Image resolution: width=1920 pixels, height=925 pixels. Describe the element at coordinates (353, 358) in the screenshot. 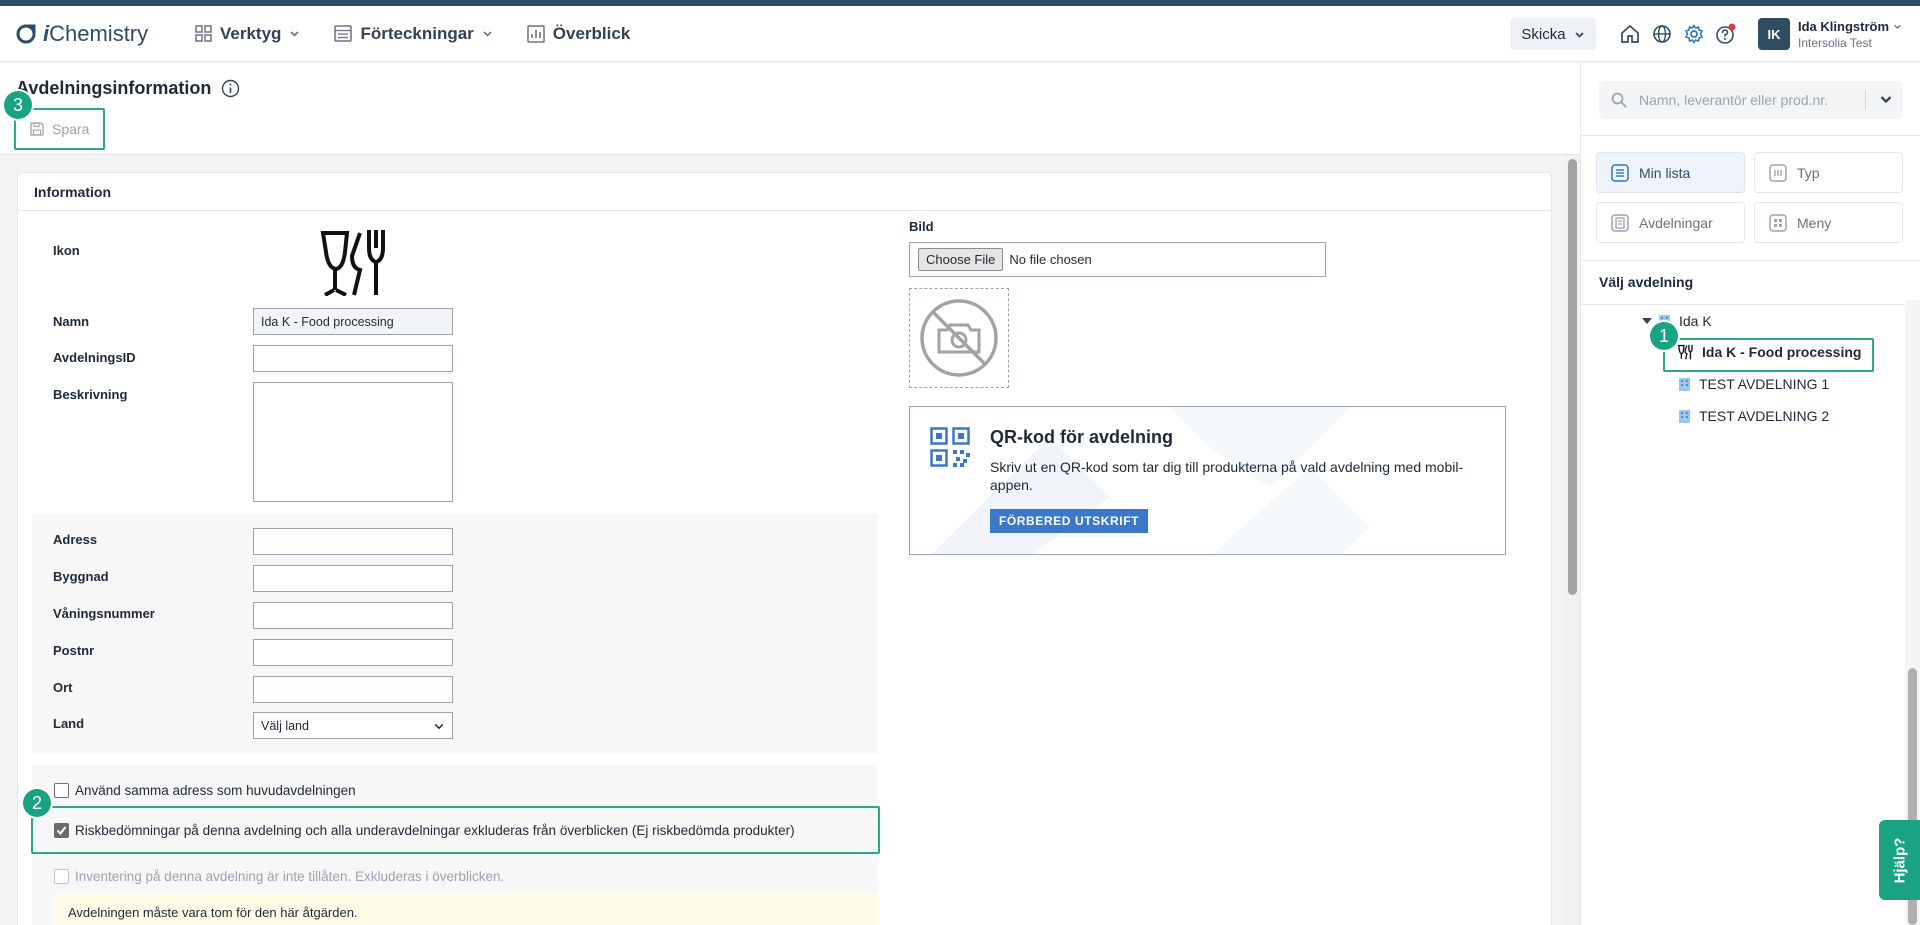

I see `dept-id-field` at that location.